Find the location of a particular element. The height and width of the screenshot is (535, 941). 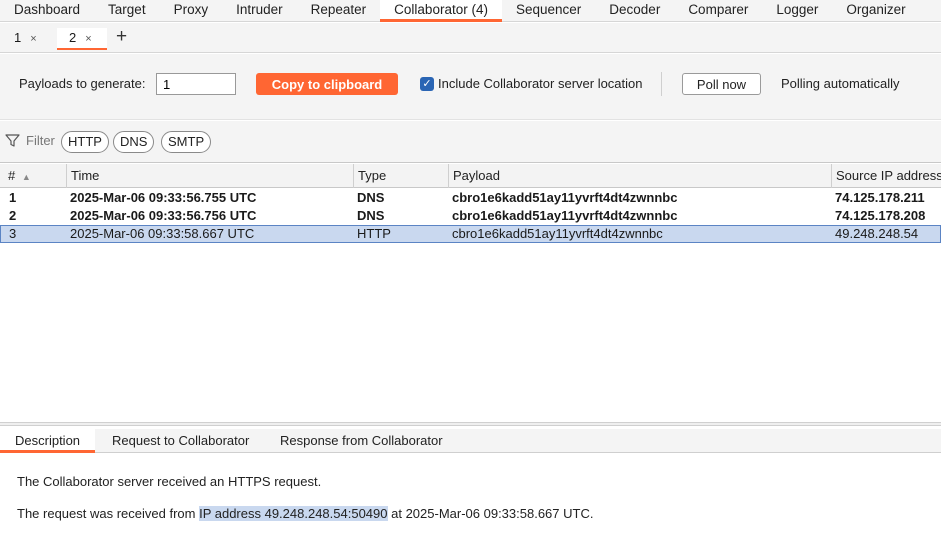

tab-repeater: Repeater is located at coordinates (339, 11).